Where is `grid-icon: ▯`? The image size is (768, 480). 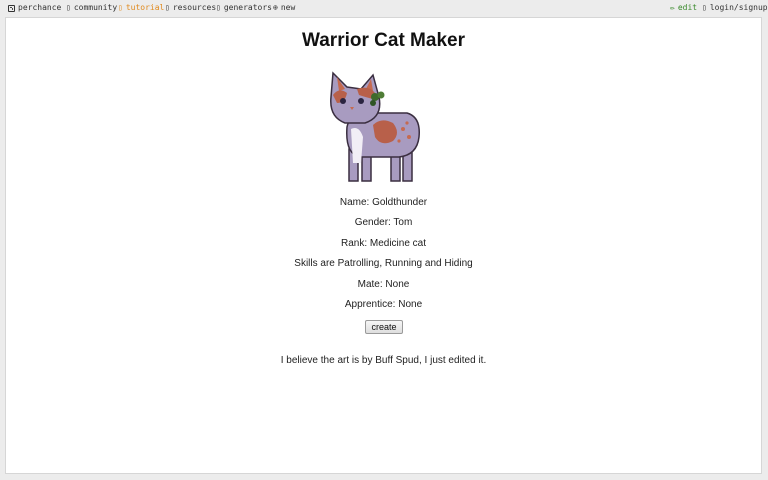 grid-icon: ▯ is located at coordinates (218, 7).